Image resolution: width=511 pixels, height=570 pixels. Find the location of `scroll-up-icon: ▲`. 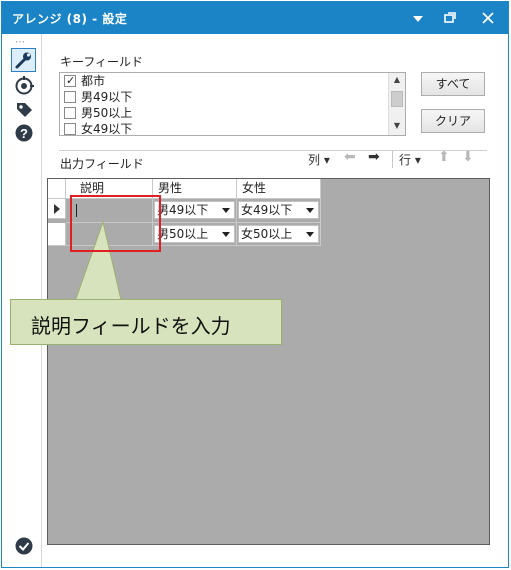

scroll-up-icon: ▲ is located at coordinates (397, 80).